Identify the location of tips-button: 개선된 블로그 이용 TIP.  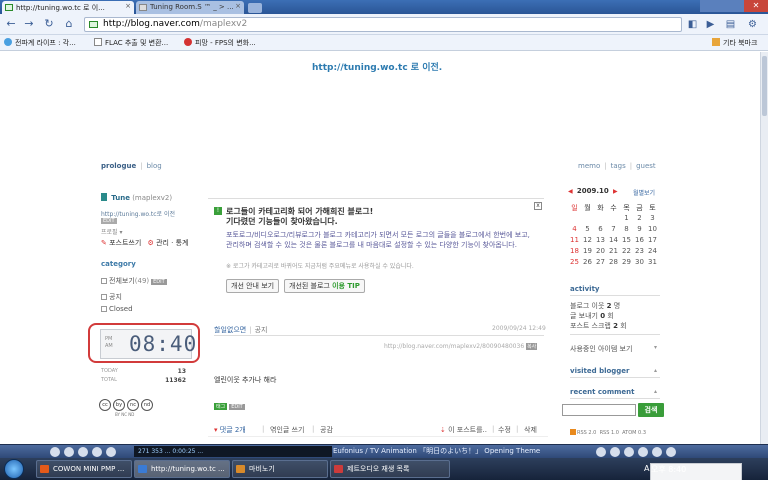
(324, 286).